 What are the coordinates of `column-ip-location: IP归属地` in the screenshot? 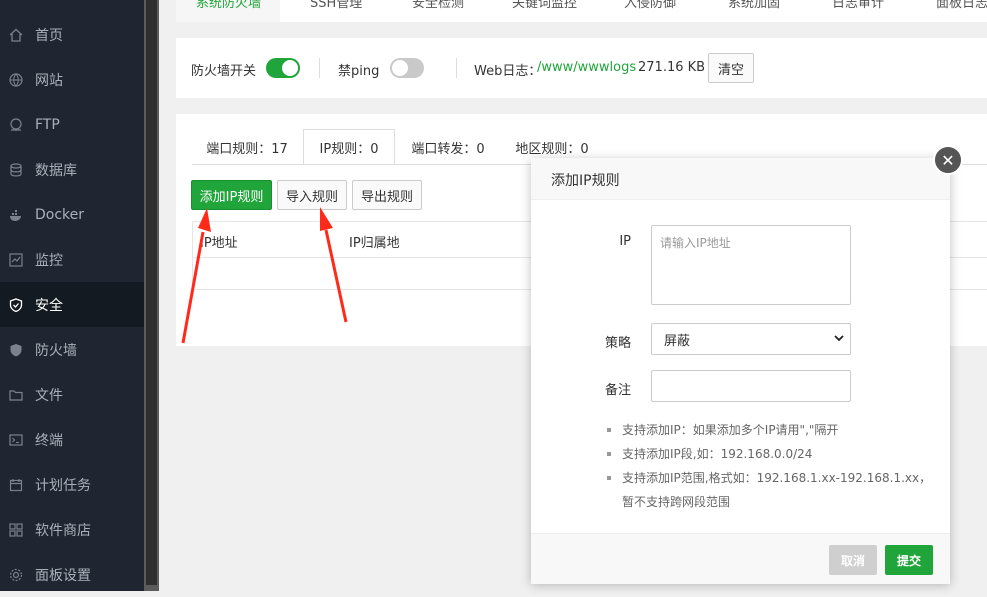 It's located at (374, 243).